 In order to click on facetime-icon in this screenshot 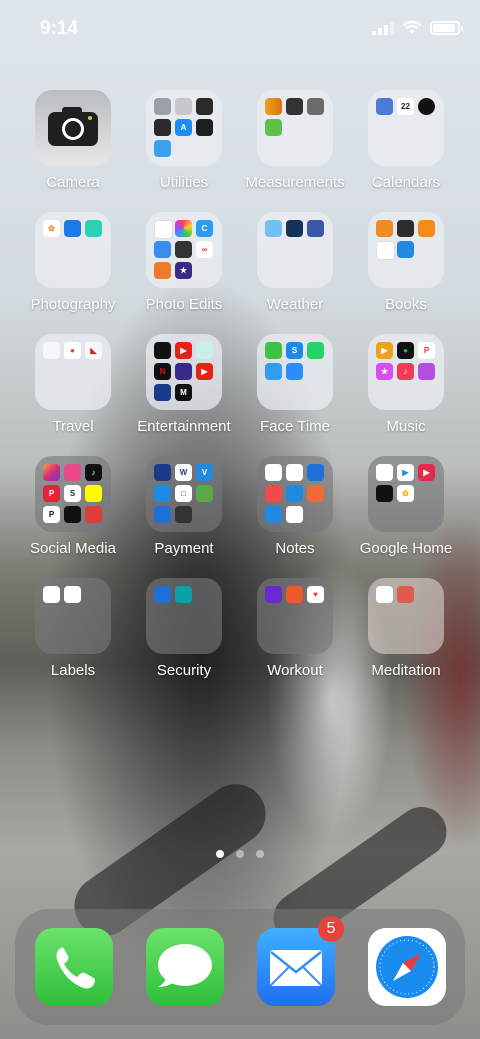, I will do `click(273, 350)`.